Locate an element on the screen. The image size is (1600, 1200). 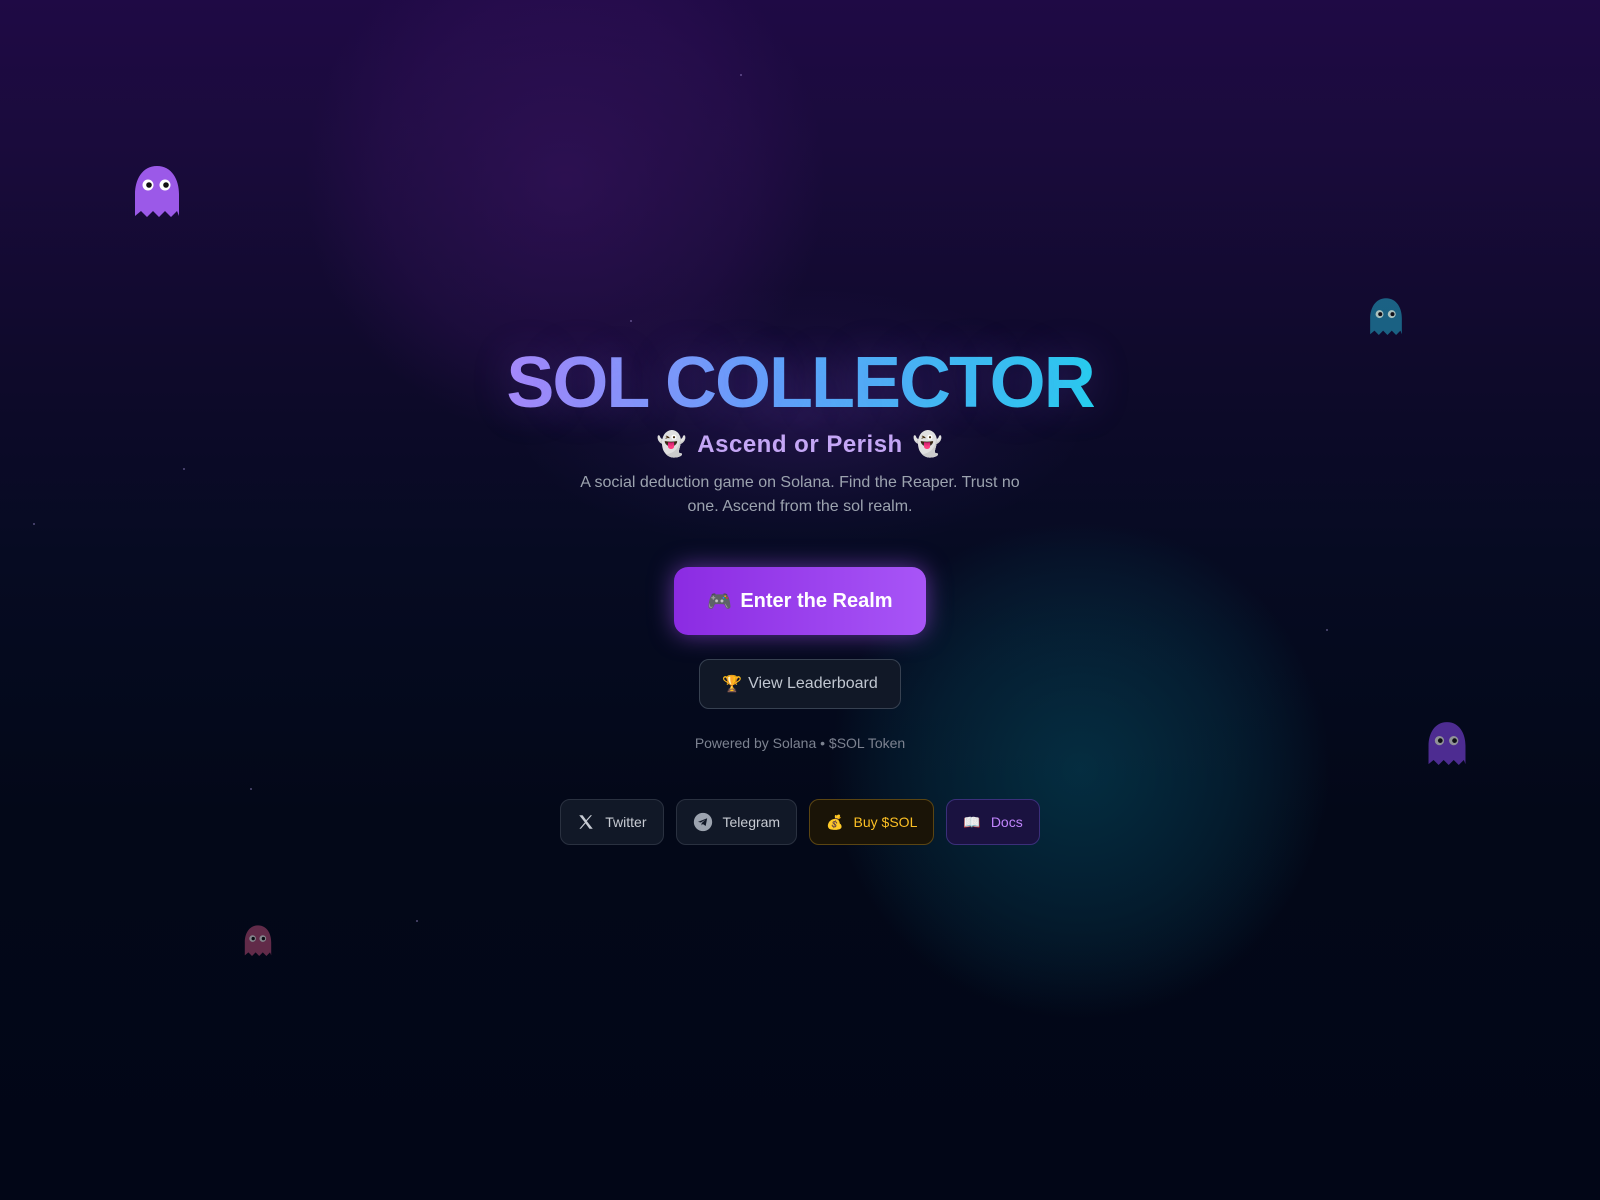
enter-realm-label: Enter the Realm is located at coordinates (816, 600).